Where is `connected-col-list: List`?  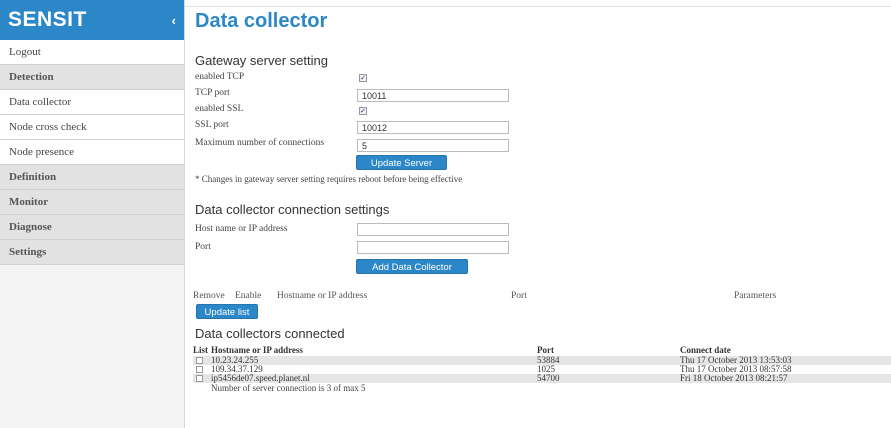
connected-col-list: List is located at coordinates (201, 350).